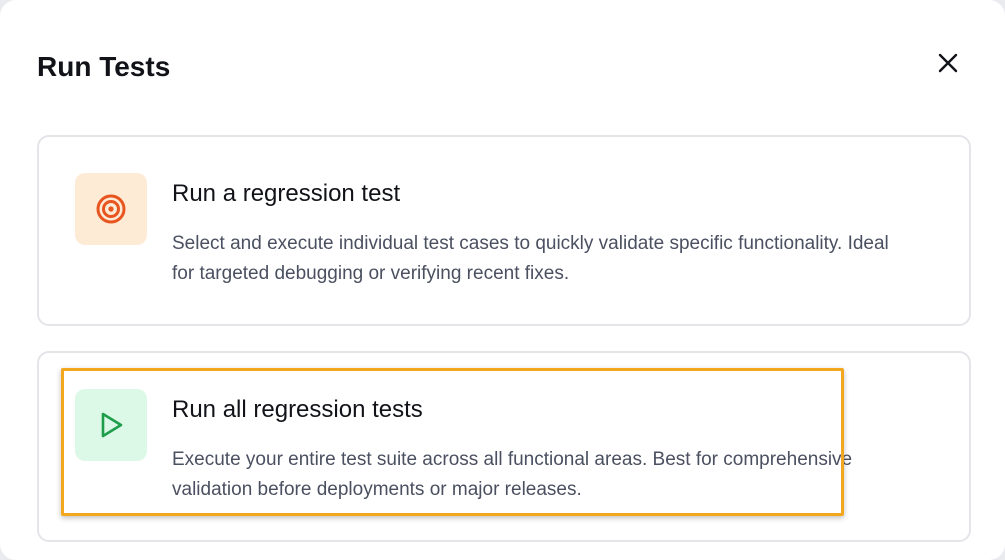  I want to click on close-button, so click(948, 63).